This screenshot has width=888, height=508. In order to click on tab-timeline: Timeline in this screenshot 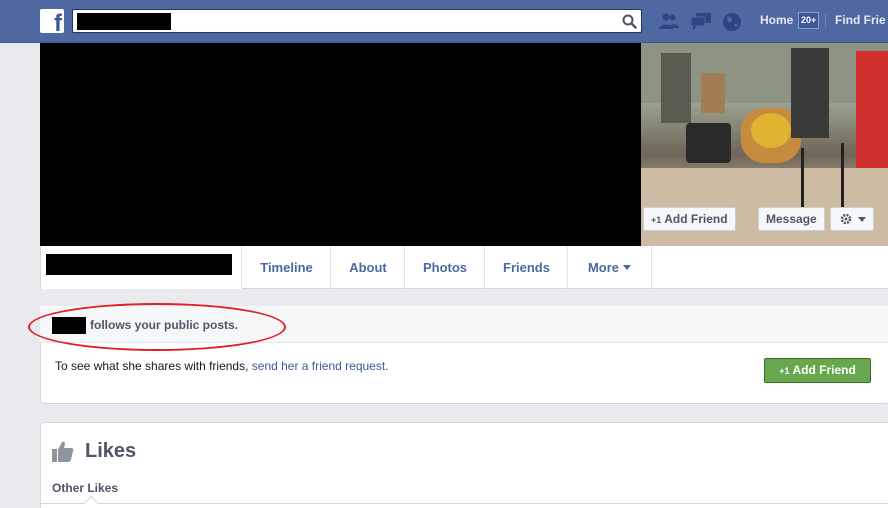, I will do `click(286, 267)`.